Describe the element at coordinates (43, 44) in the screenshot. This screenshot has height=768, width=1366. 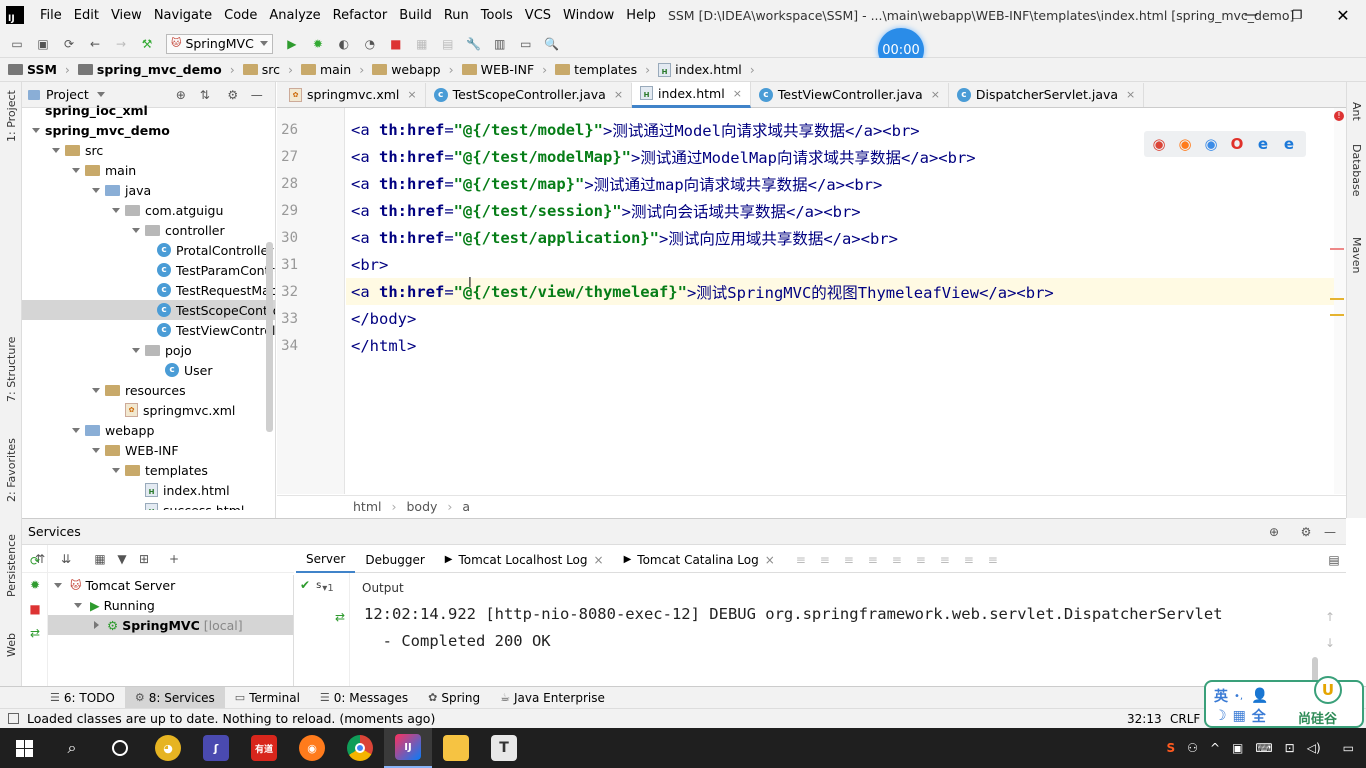
I see `save-icon: ▣` at that location.